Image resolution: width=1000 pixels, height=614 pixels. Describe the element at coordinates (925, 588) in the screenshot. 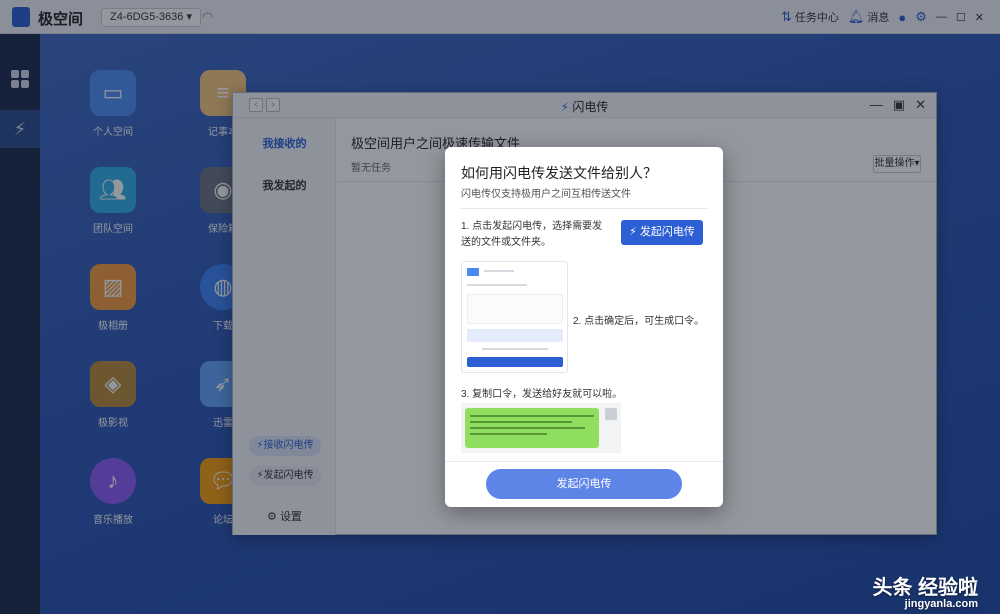

I see `watermark: 头条 经验啦` at that location.